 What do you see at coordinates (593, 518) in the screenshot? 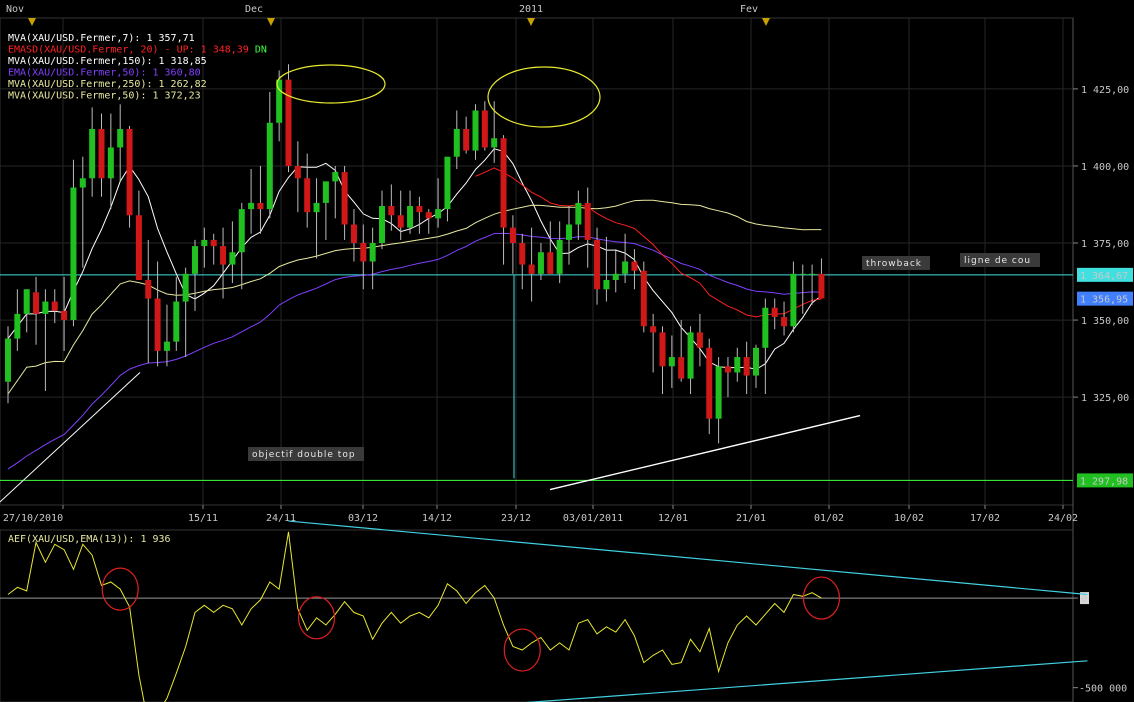
I see `x-tick-label: 03/01/2011` at bounding box center [593, 518].